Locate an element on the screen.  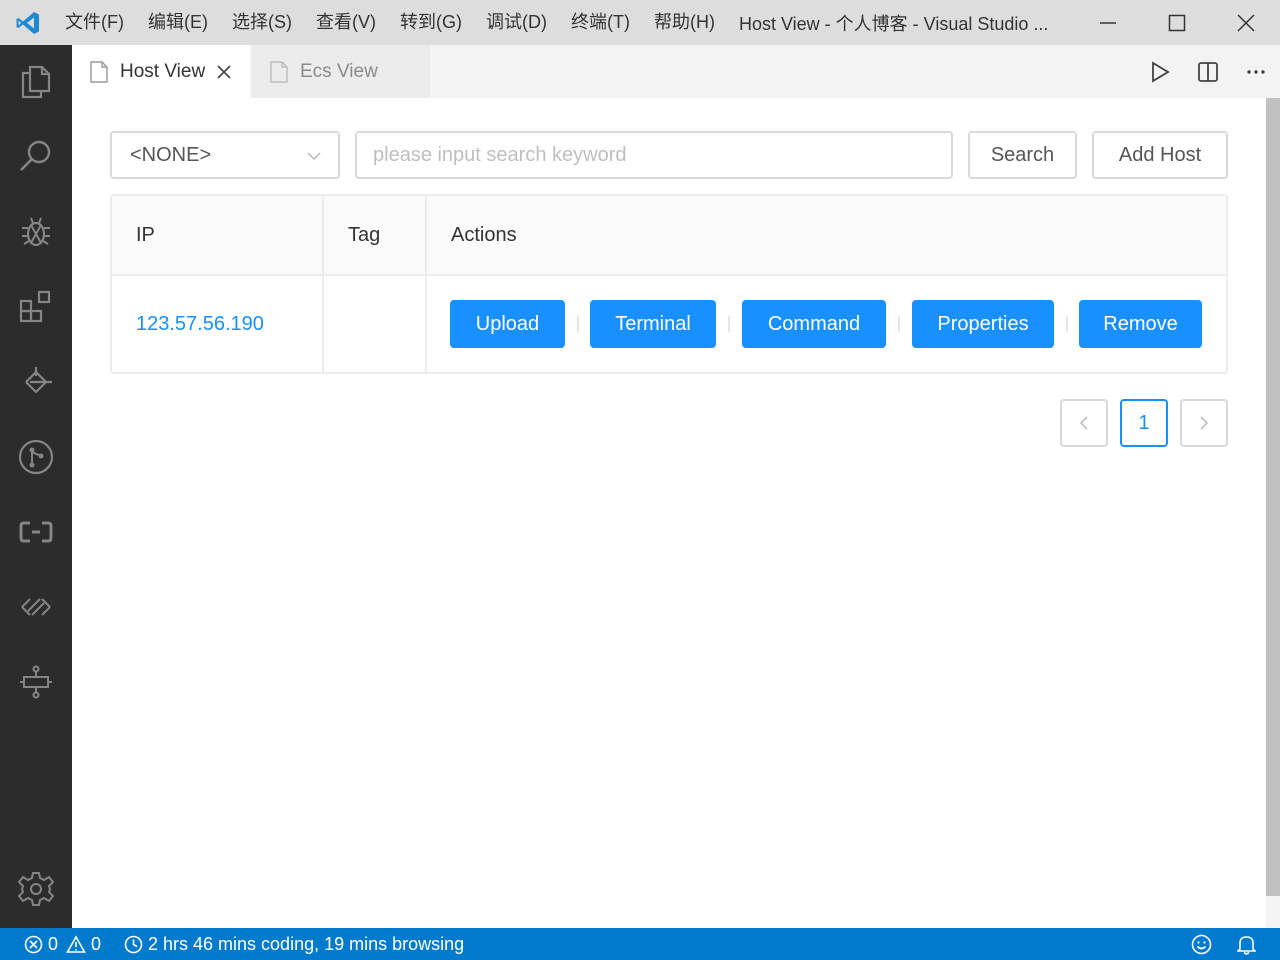
notifications-button is located at coordinates (1246, 944).